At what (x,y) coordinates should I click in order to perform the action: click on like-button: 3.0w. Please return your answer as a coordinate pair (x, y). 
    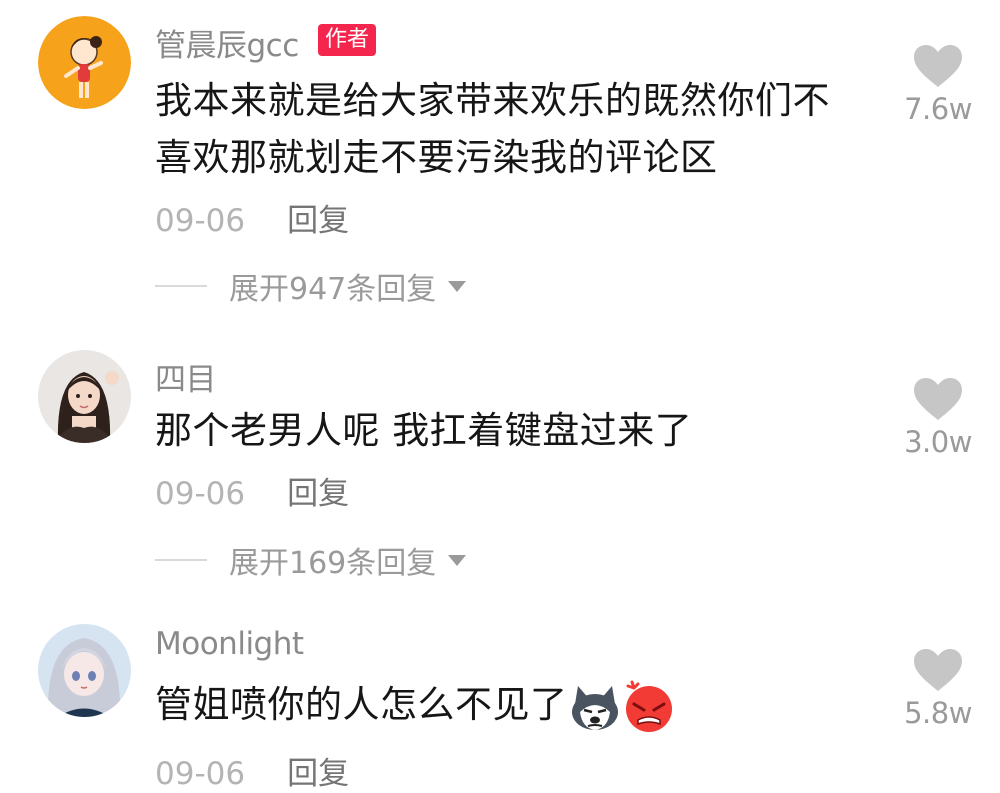
    Looking at the image, I should click on (938, 418).